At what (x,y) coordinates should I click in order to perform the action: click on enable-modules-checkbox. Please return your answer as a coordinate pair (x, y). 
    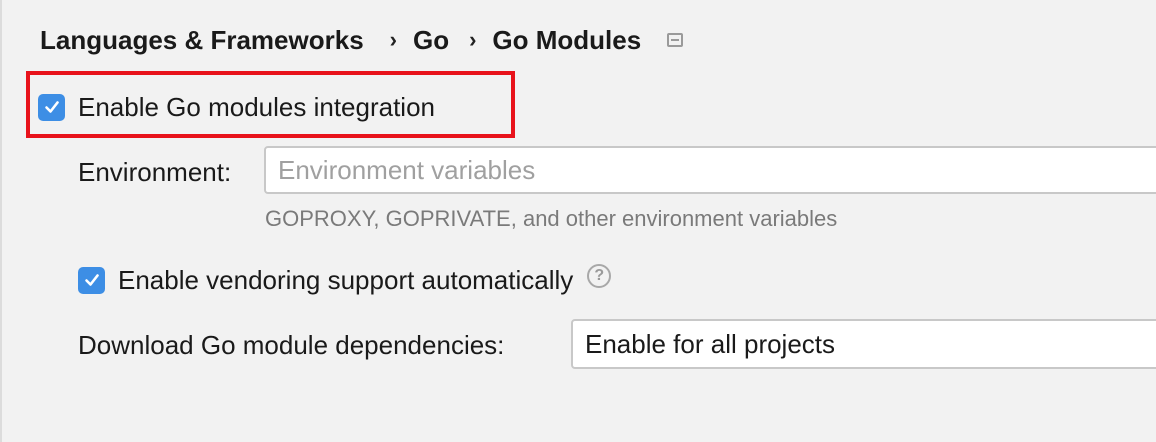
    Looking at the image, I should click on (51, 107).